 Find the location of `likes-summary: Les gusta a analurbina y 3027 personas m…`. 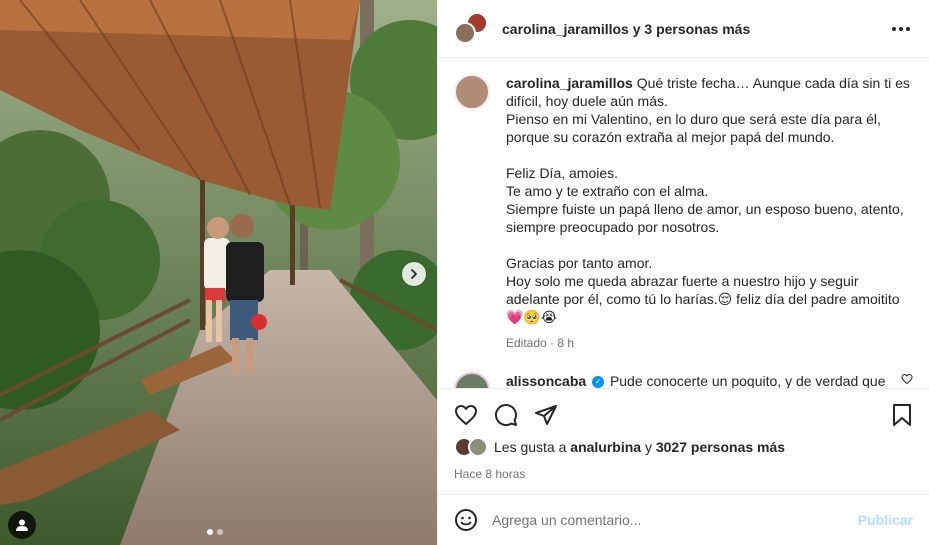

likes-summary: Les gusta a analurbina y 3027 personas m… is located at coordinates (683, 447).